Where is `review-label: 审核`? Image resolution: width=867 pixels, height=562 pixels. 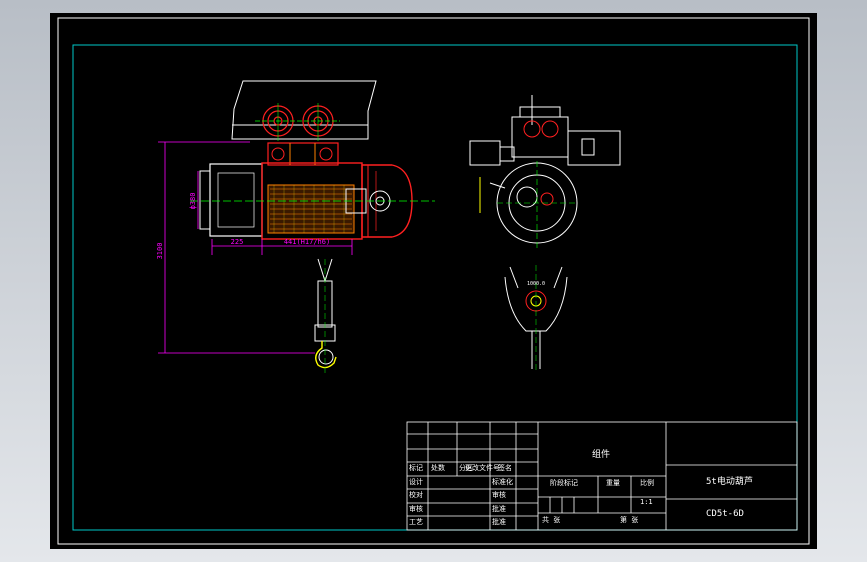 review-label: 审核 is located at coordinates (416, 509).